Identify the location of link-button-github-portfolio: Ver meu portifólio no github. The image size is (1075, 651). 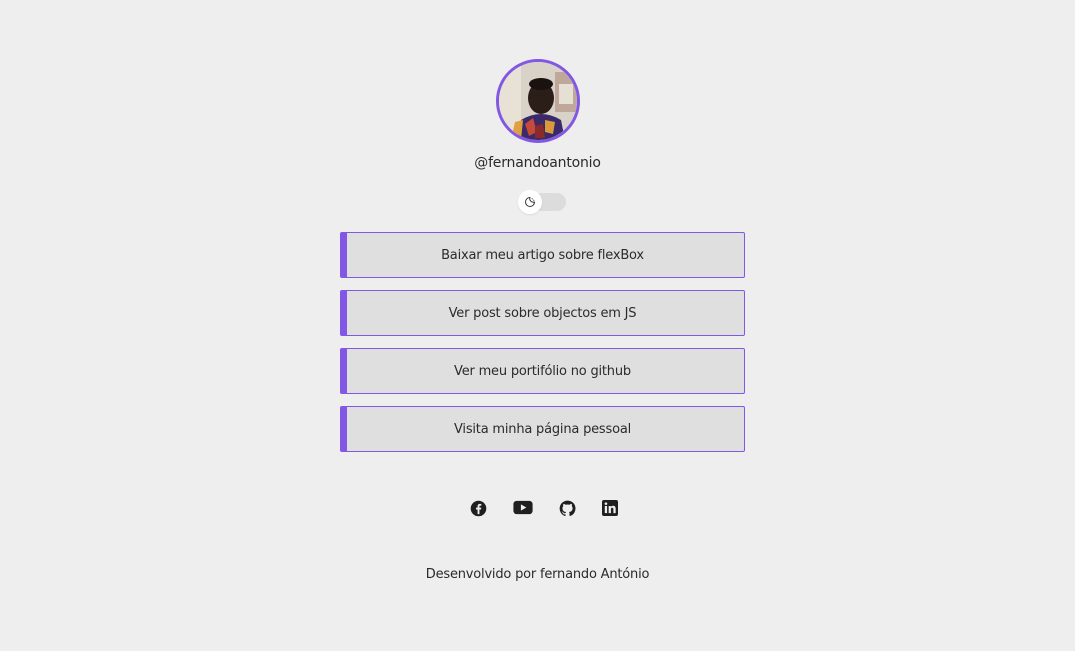
(542, 371).